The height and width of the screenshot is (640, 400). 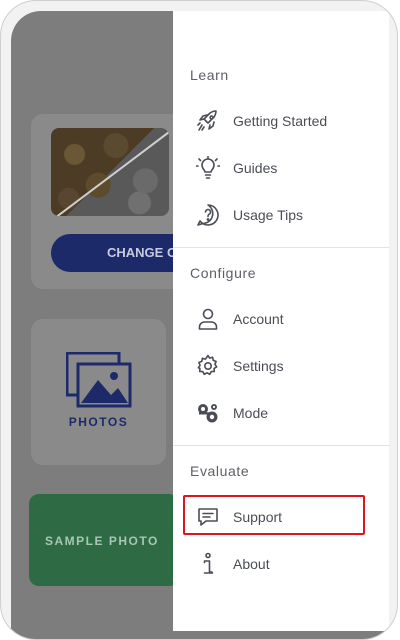 What do you see at coordinates (110, 172) in the screenshot?
I see `photo-thumbnail` at bounding box center [110, 172].